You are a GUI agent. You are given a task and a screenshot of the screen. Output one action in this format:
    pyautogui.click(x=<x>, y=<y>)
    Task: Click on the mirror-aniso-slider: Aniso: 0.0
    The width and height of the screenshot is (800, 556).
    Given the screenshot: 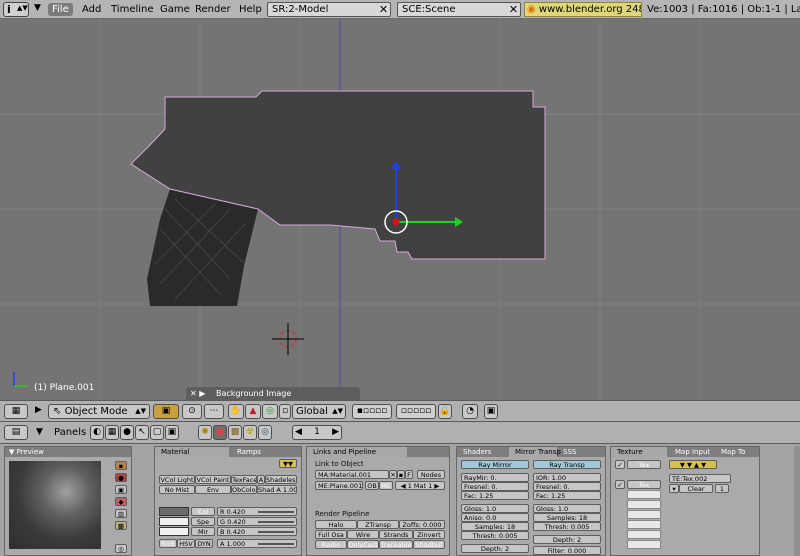 What is the action you would take?
    pyautogui.click(x=495, y=517)
    